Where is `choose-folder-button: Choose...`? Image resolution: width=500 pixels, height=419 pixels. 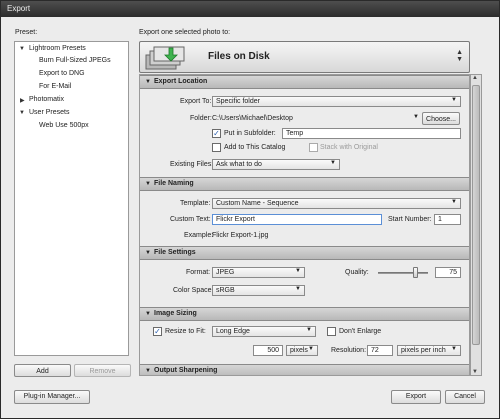 choose-folder-button: Choose... is located at coordinates (441, 118).